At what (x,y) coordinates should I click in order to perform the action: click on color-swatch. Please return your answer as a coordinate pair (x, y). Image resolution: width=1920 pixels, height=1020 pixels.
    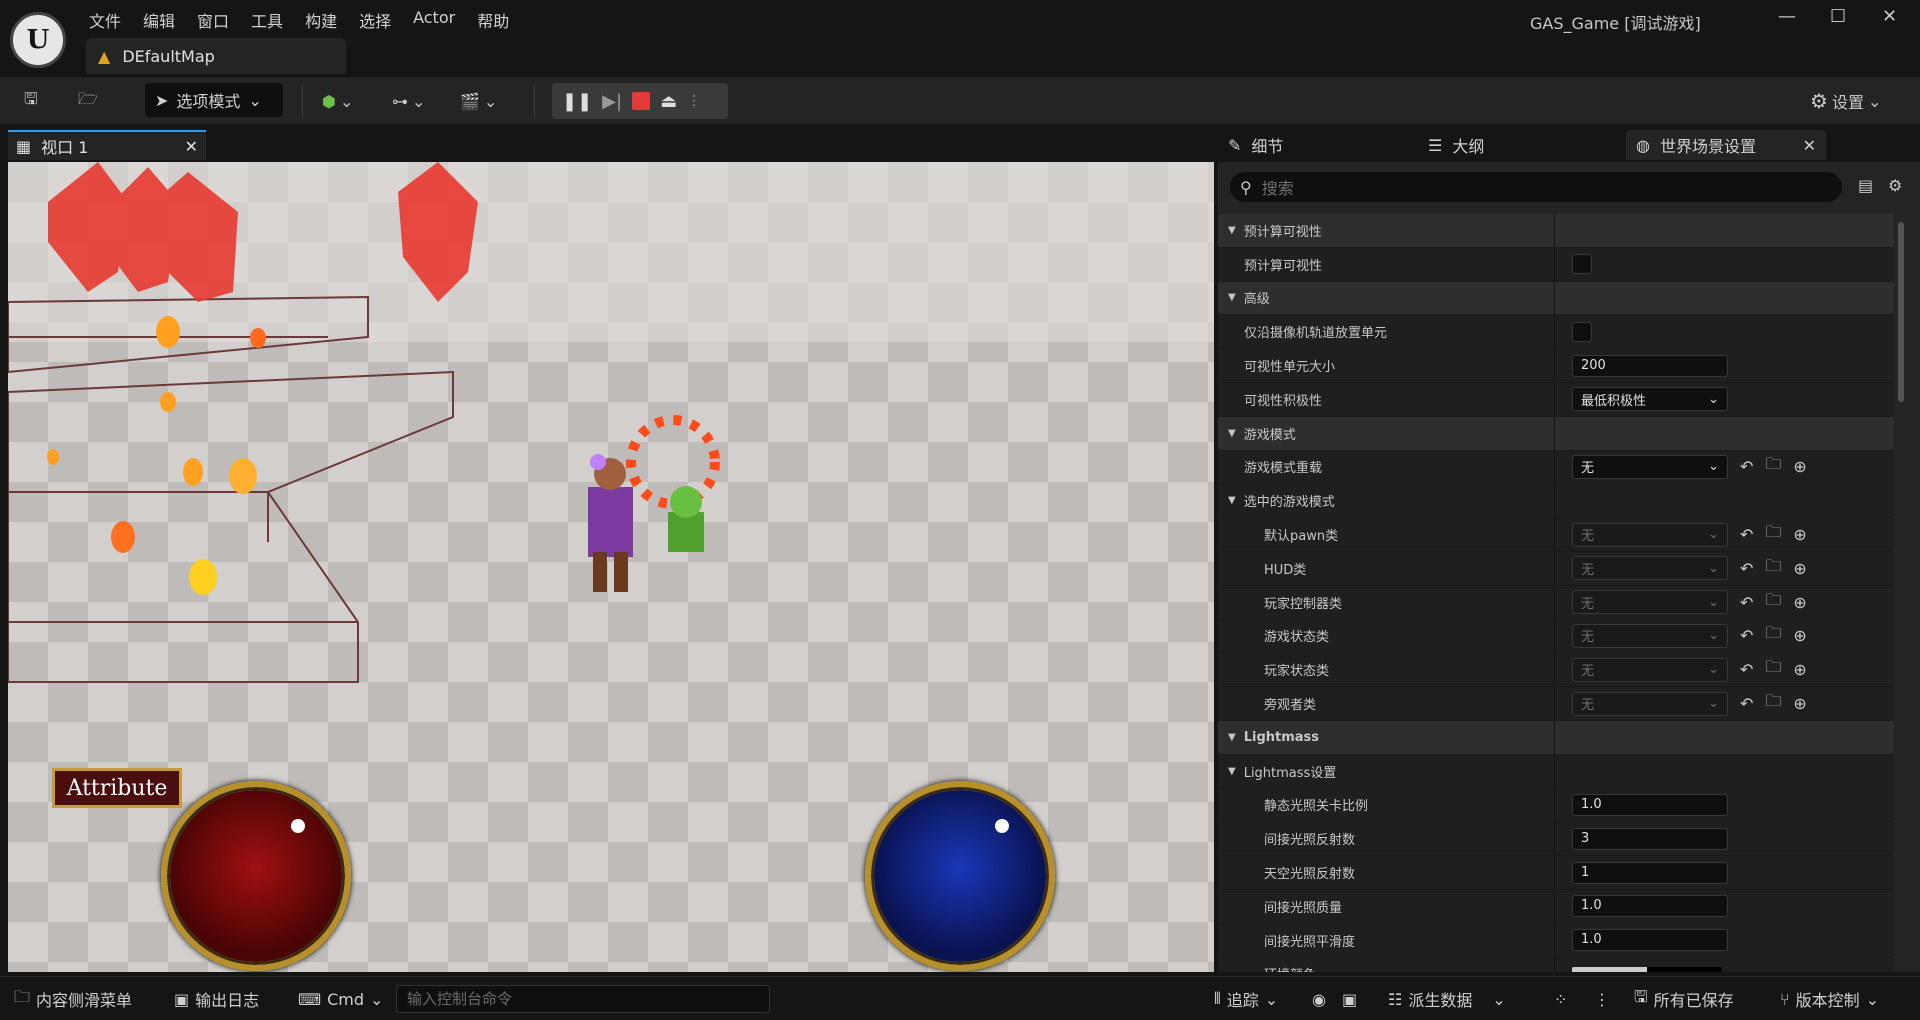
    Looking at the image, I should click on (1647, 969).